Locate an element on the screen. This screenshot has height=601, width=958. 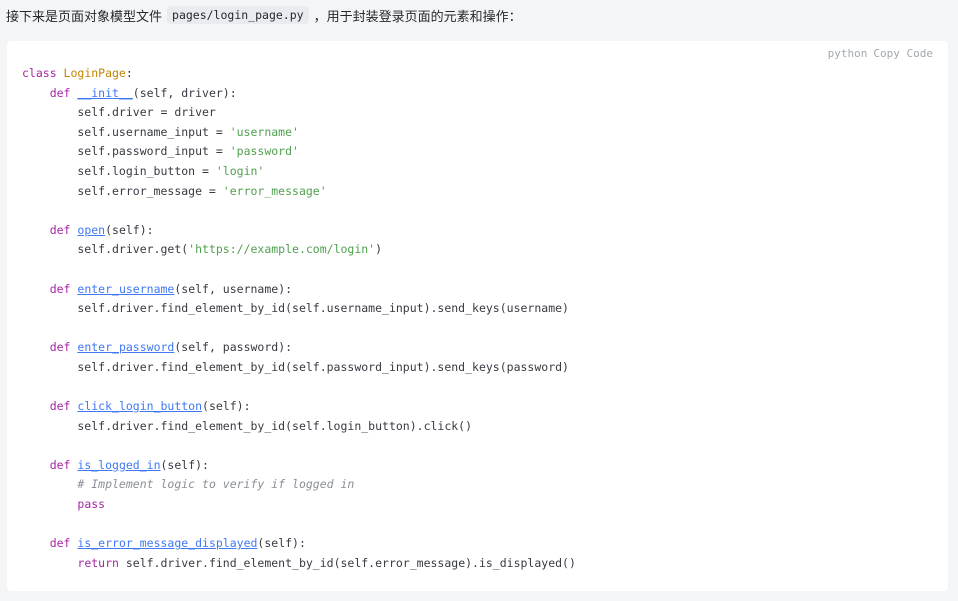
code-function-name: open is located at coordinates (91, 229).